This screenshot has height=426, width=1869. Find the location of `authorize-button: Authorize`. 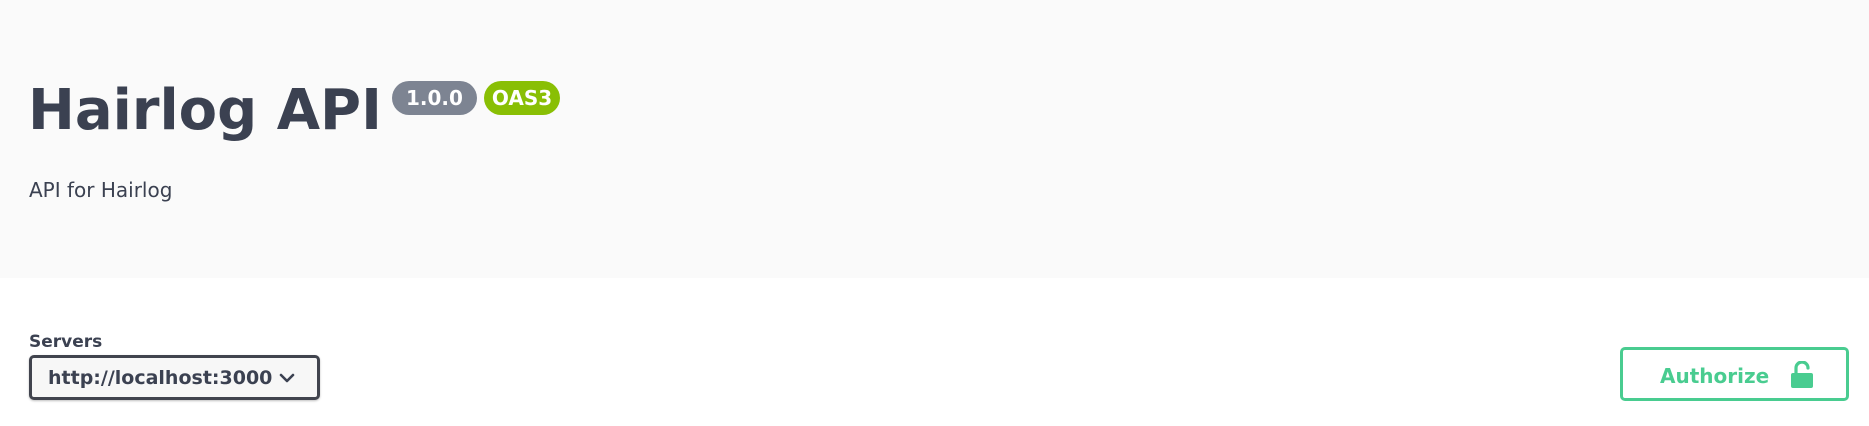

authorize-button: Authorize is located at coordinates (1734, 374).